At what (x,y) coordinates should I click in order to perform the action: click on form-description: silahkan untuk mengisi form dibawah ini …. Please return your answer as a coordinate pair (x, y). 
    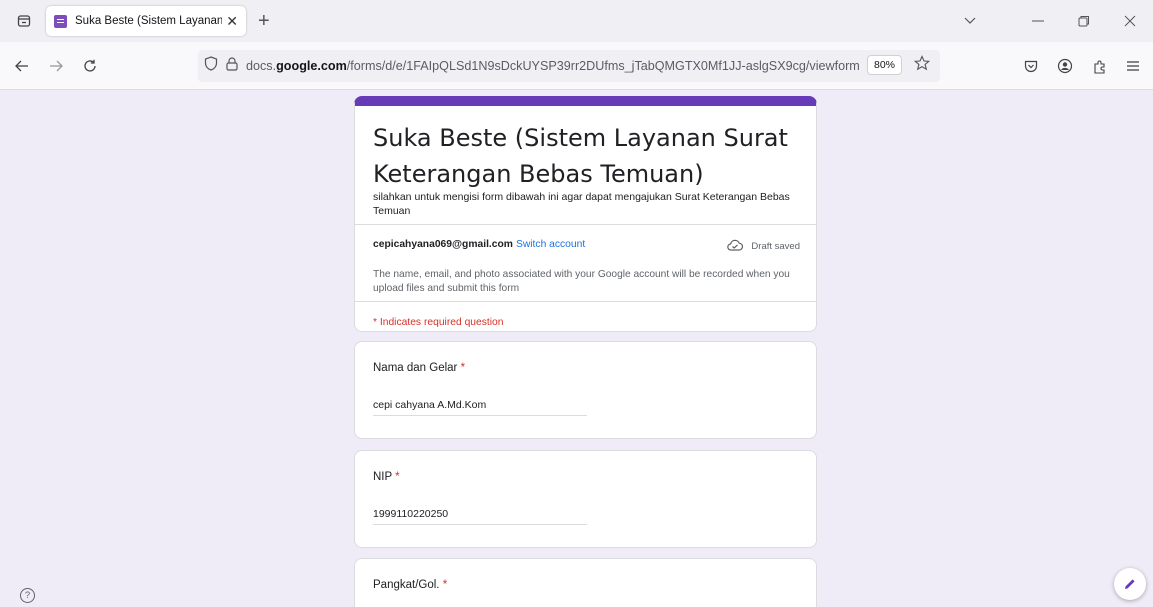
    Looking at the image, I should click on (581, 204).